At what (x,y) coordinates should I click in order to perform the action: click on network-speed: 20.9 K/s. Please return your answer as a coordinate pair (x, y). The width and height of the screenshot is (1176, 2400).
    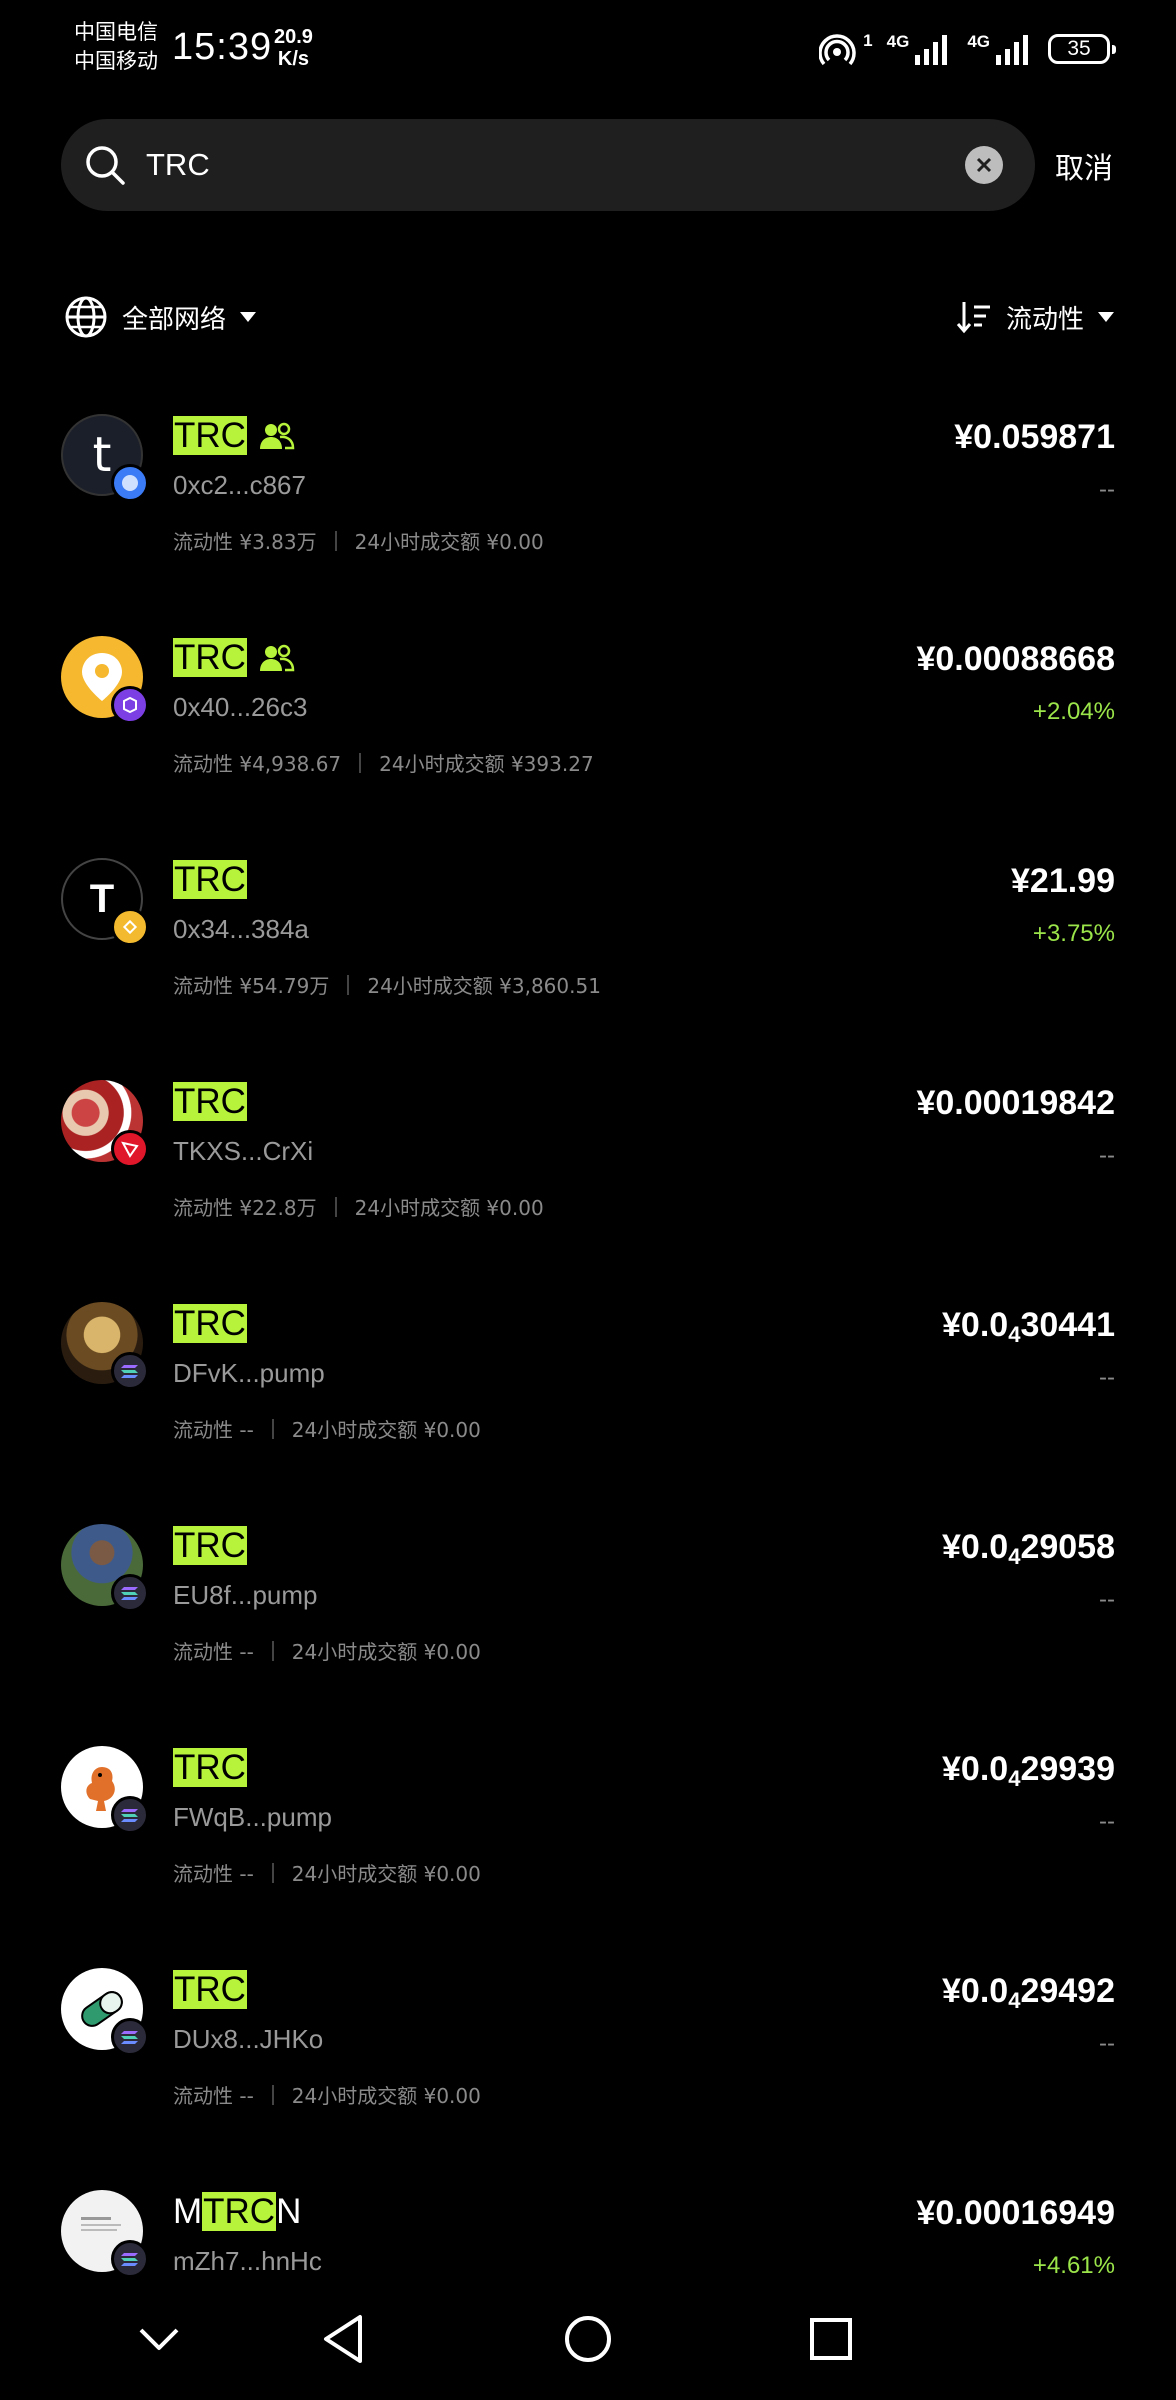
    Looking at the image, I should click on (293, 48).